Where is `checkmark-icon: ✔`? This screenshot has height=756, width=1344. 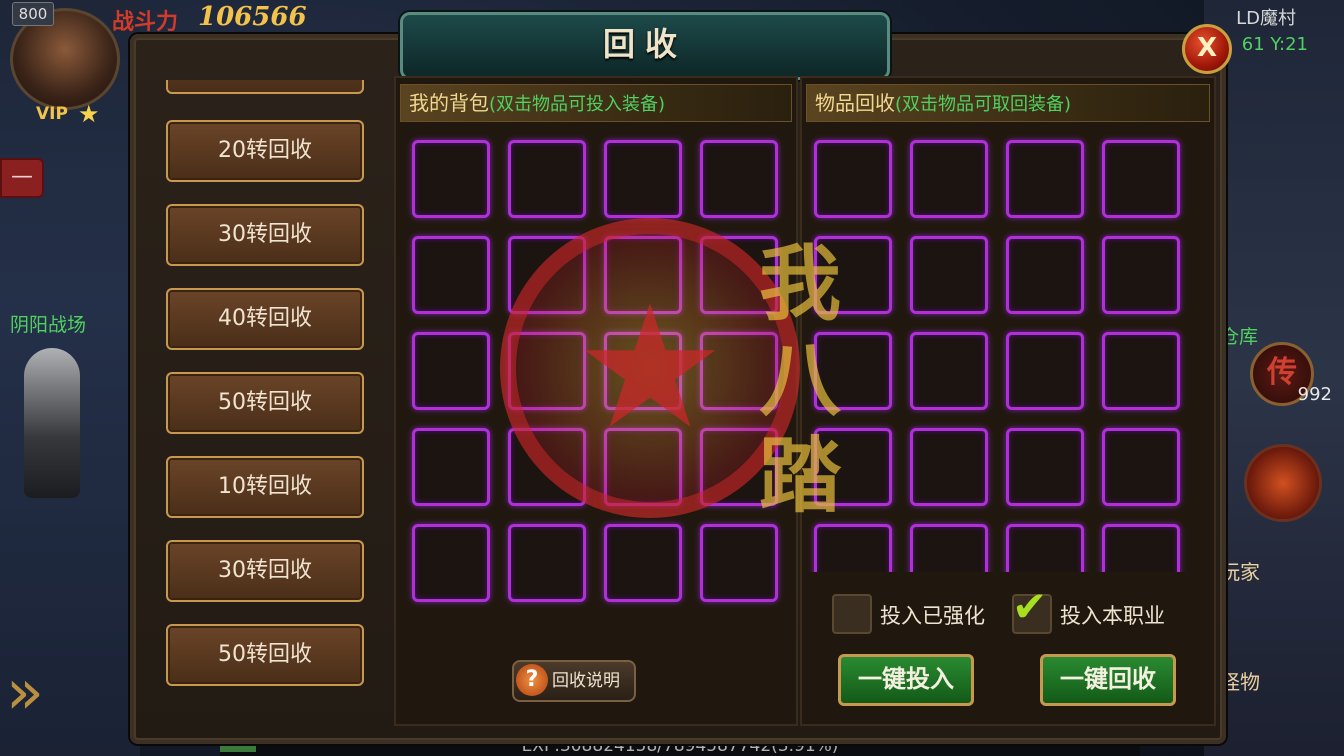 checkmark-icon: ✔ is located at coordinates (1030, 606).